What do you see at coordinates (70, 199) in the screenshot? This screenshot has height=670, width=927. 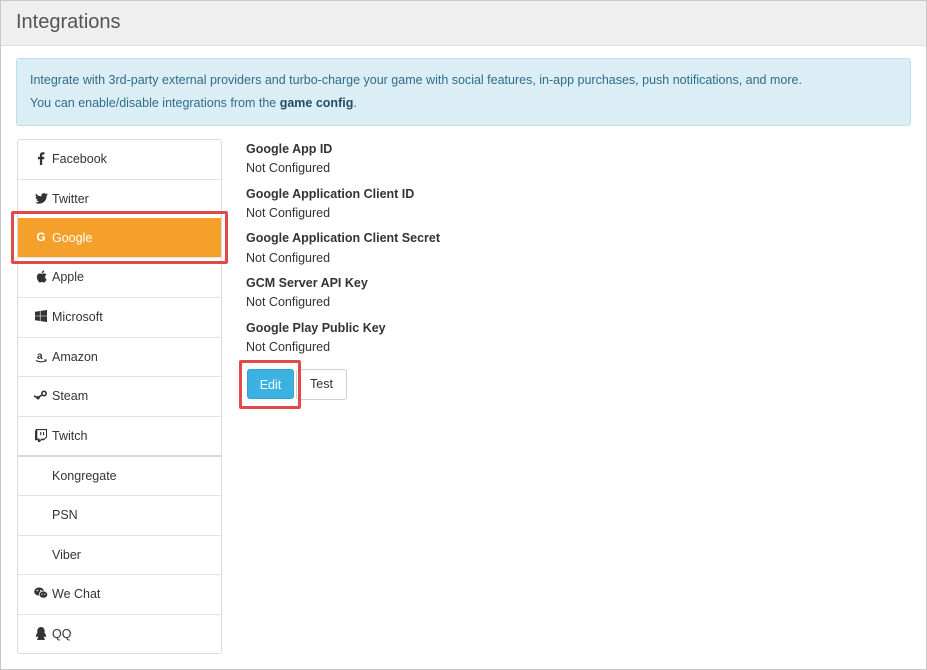 I see `sidebar-item-label: Twitter` at bounding box center [70, 199].